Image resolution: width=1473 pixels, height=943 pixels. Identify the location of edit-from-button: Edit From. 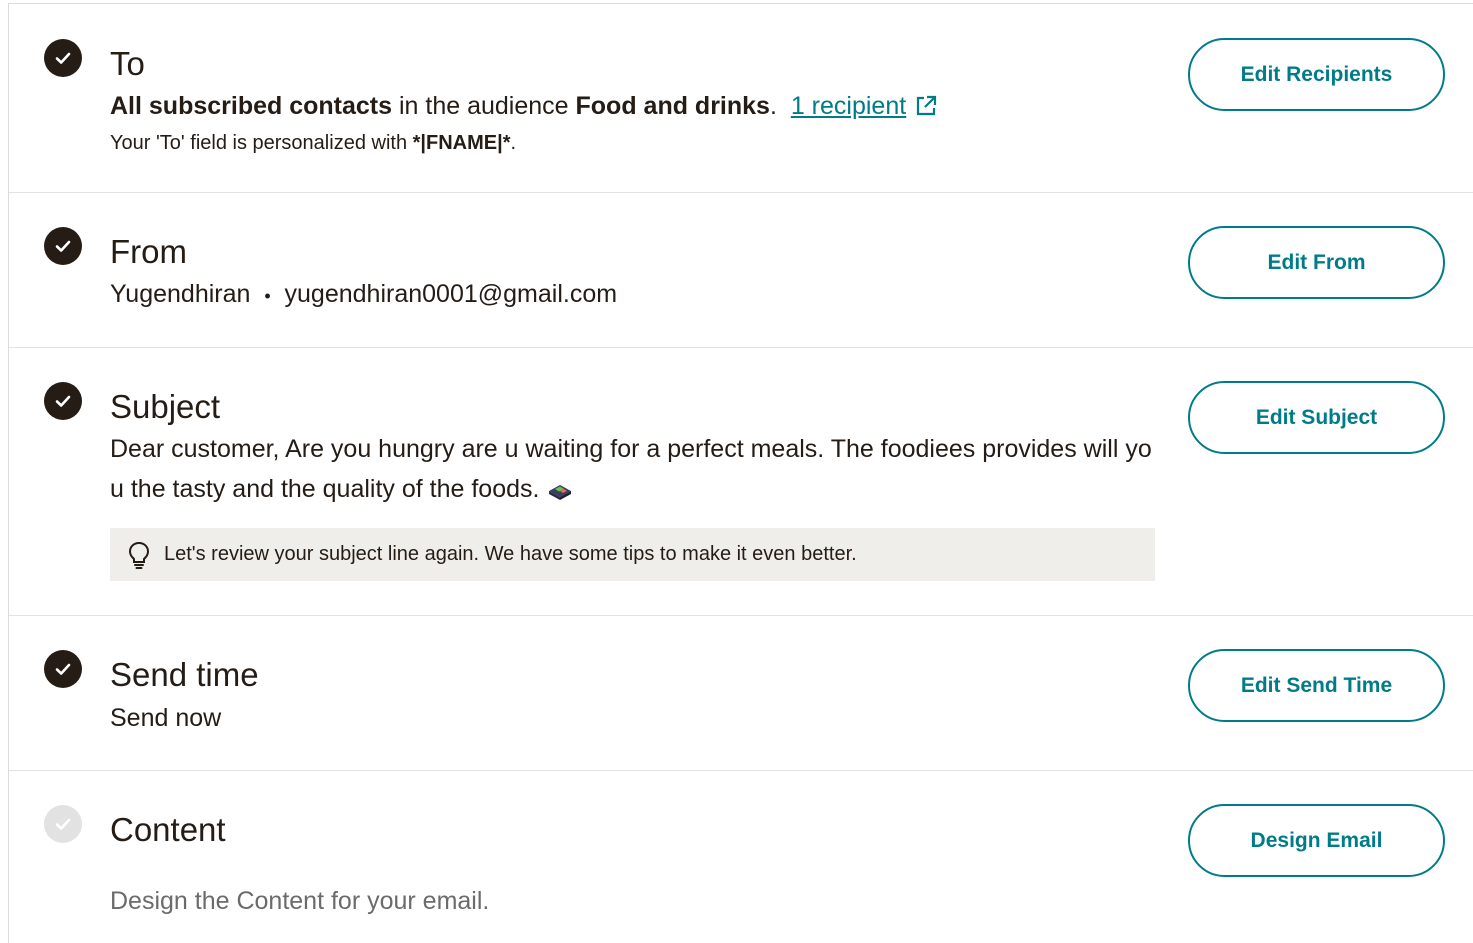
(1316, 262).